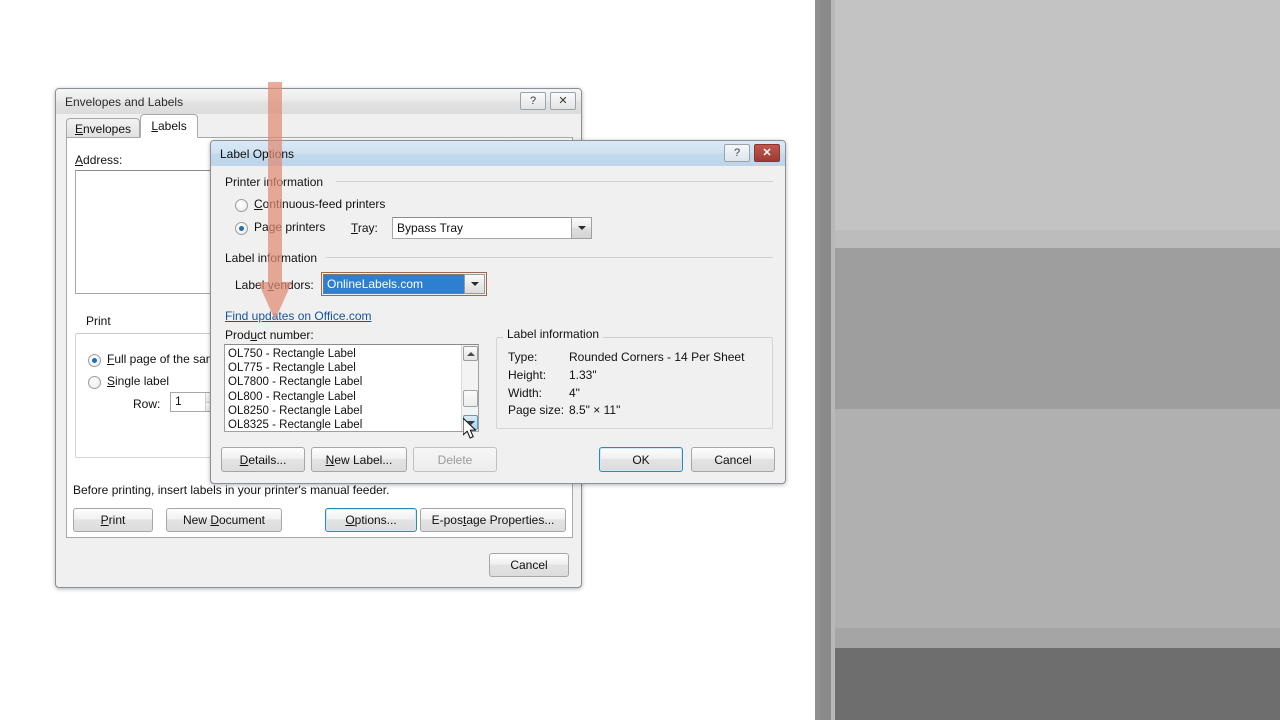 The width and height of the screenshot is (1280, 720). I want to click on delete-button: Delete, so click(455, 459).